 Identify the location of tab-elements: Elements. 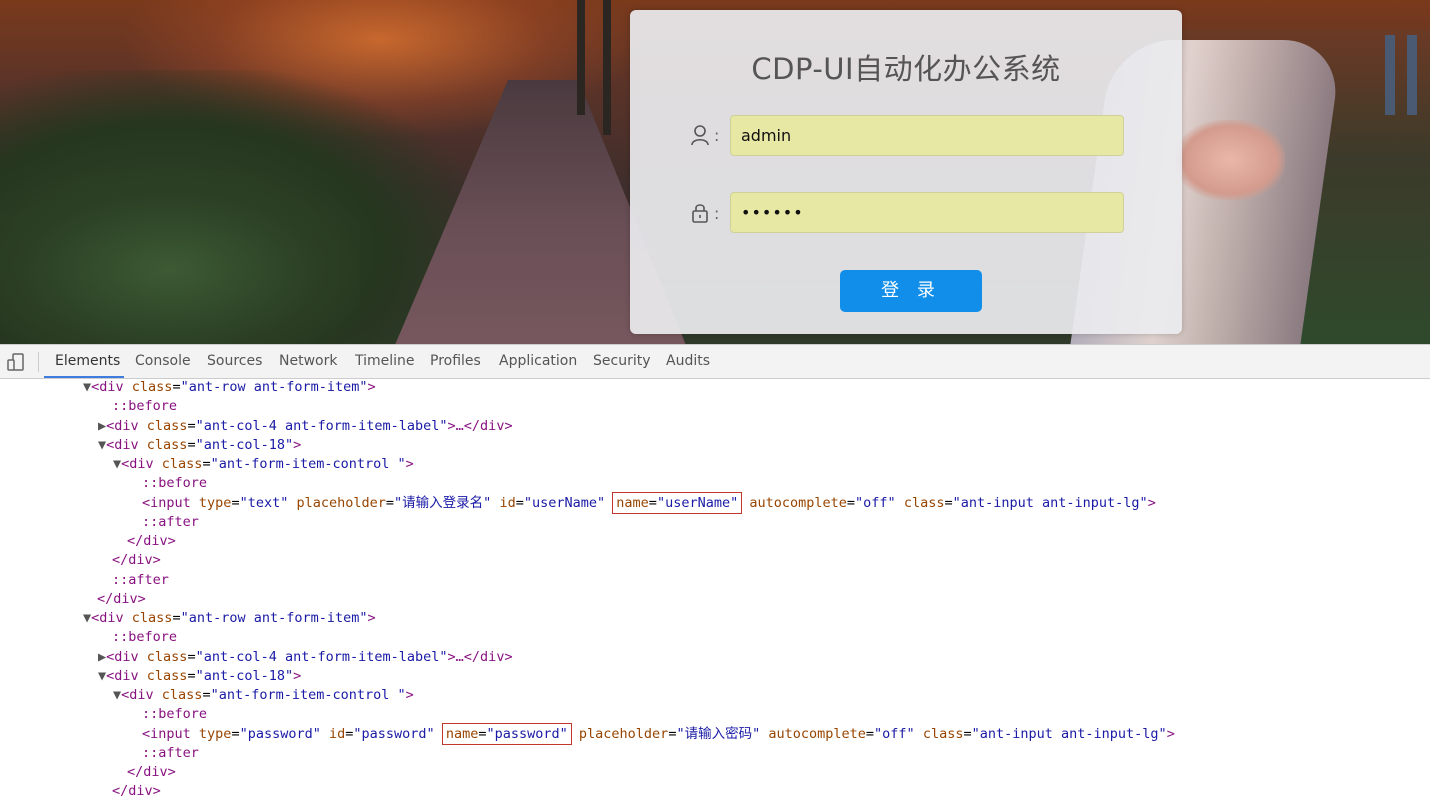
(87, 361).